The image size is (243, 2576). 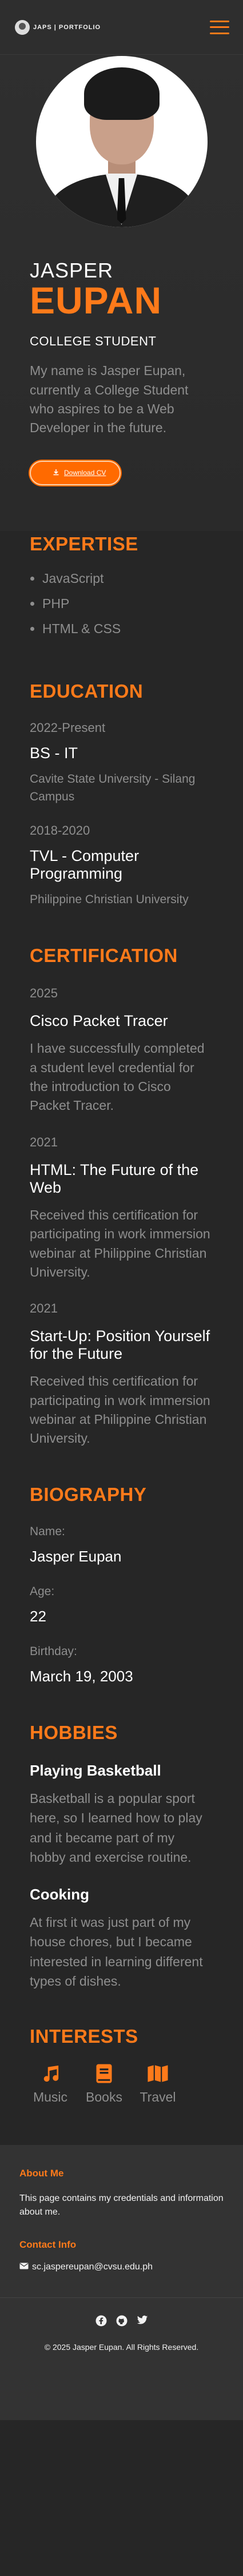 I want to click on hamburger-menu-icon, so click(x=219, y=27).